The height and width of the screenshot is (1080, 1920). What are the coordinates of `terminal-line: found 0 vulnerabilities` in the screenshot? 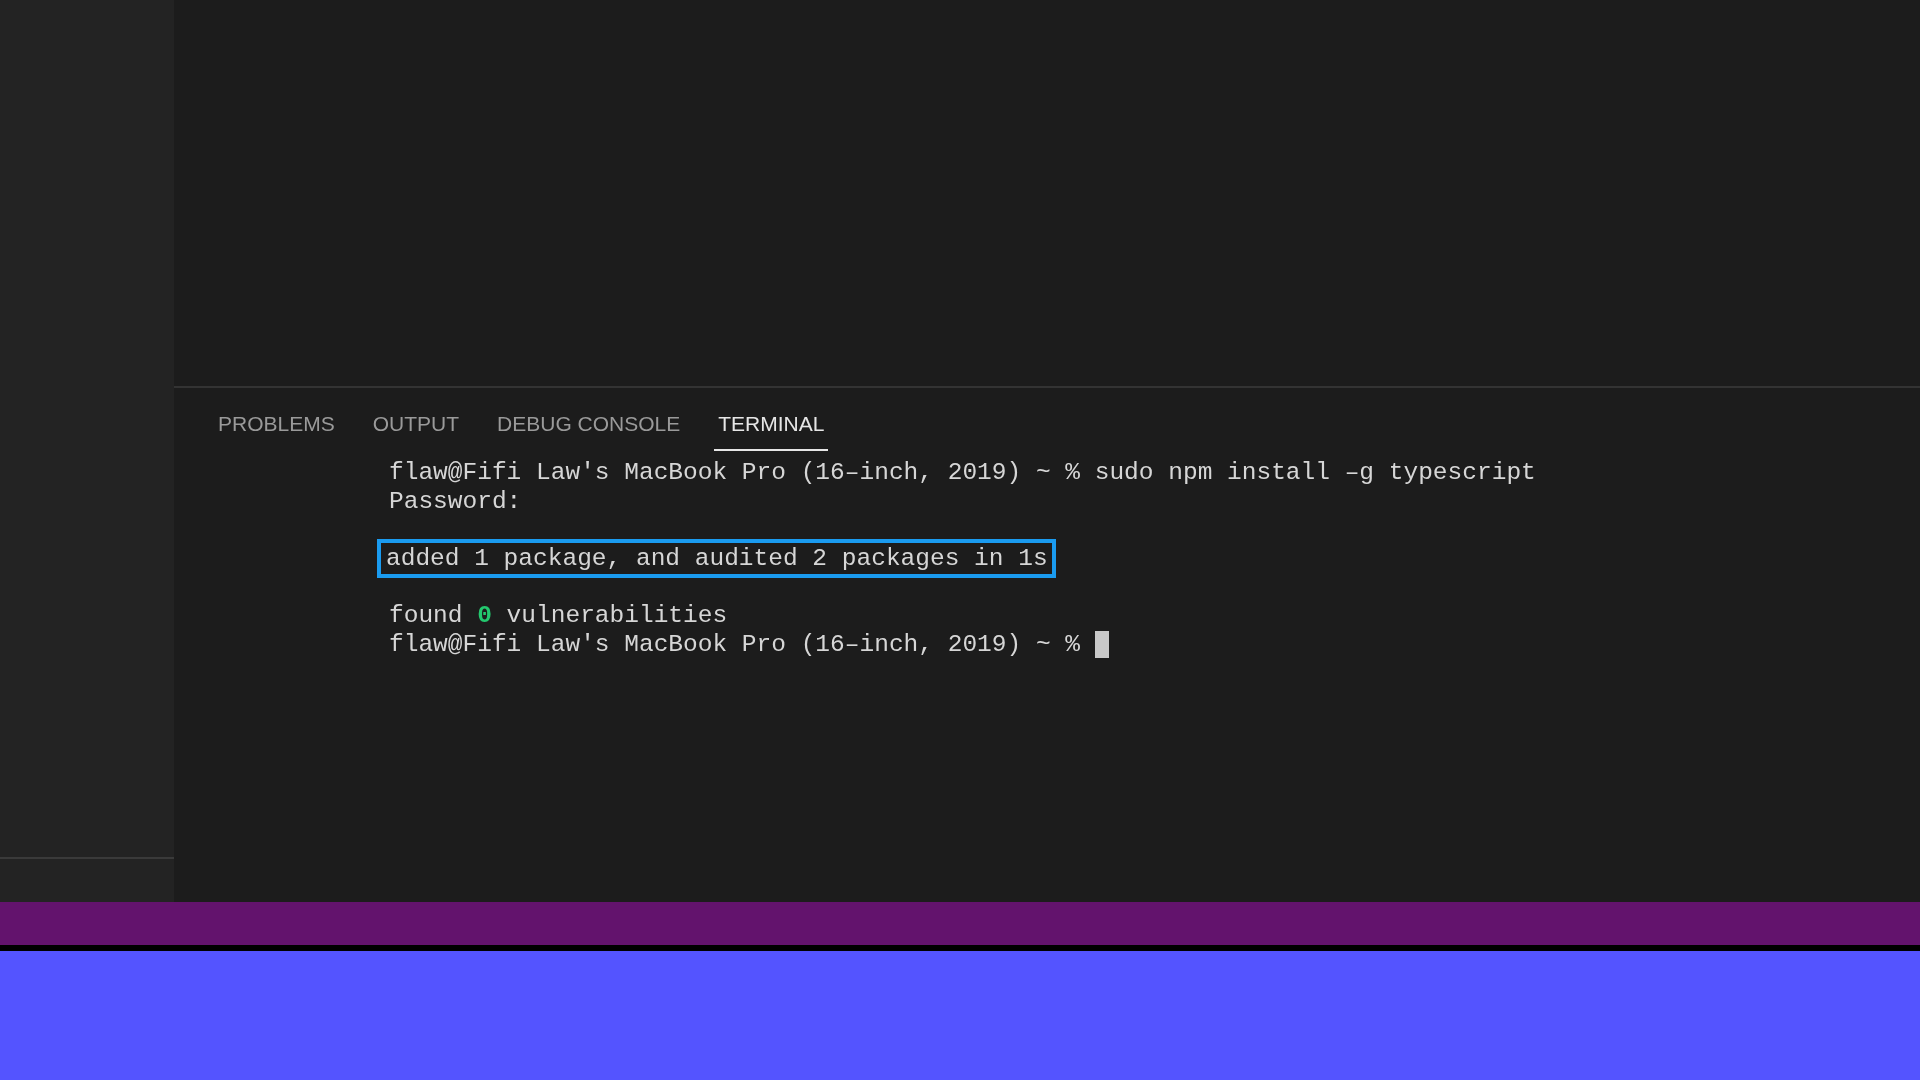 It's located at (558, 615).